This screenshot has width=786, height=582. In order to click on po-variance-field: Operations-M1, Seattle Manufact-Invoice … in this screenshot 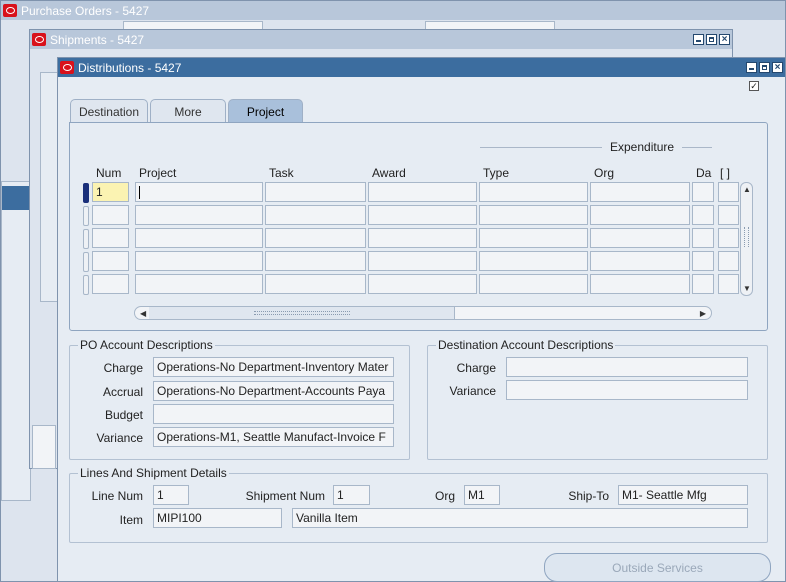, I will do `click(273, 437)`.